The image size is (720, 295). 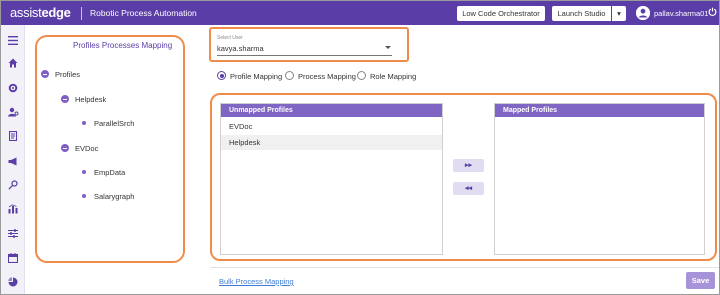 What do you see at coordinates (331, 110) in the screenshot?
I see `unmapped-profiles-header: Unmapped Profiles` at bounding box center [331, 110].